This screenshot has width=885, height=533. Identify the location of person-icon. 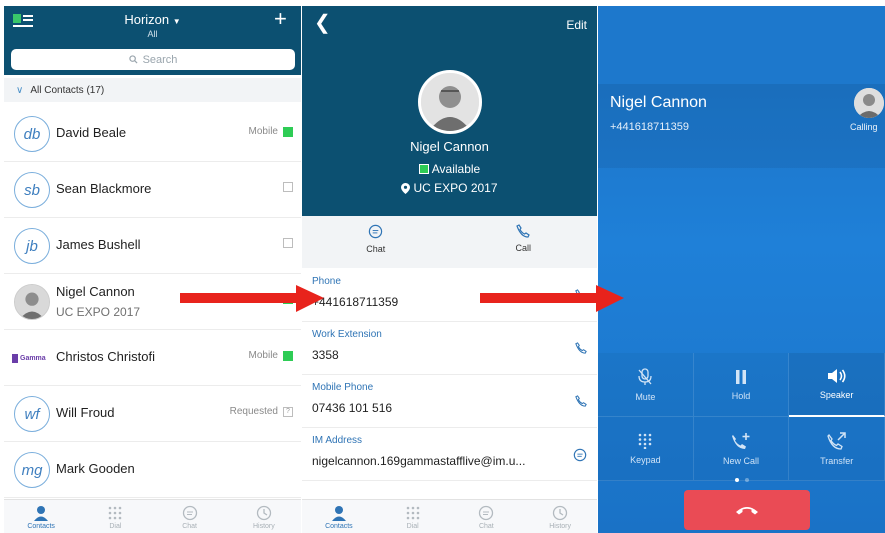
(338, 513).